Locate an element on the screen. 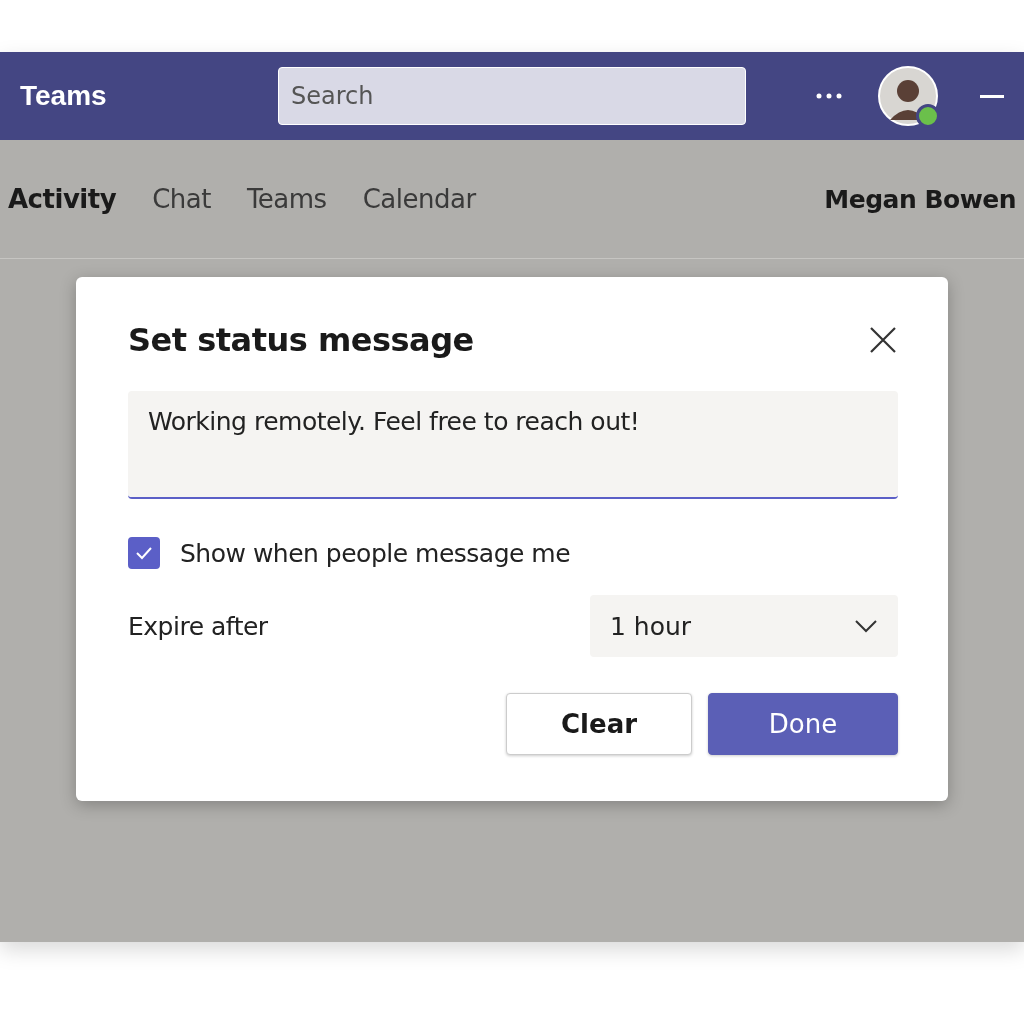 Image resolution: width=1024 pixels, height=1024 pixels. checkbox is located at coordinates (144, 553).